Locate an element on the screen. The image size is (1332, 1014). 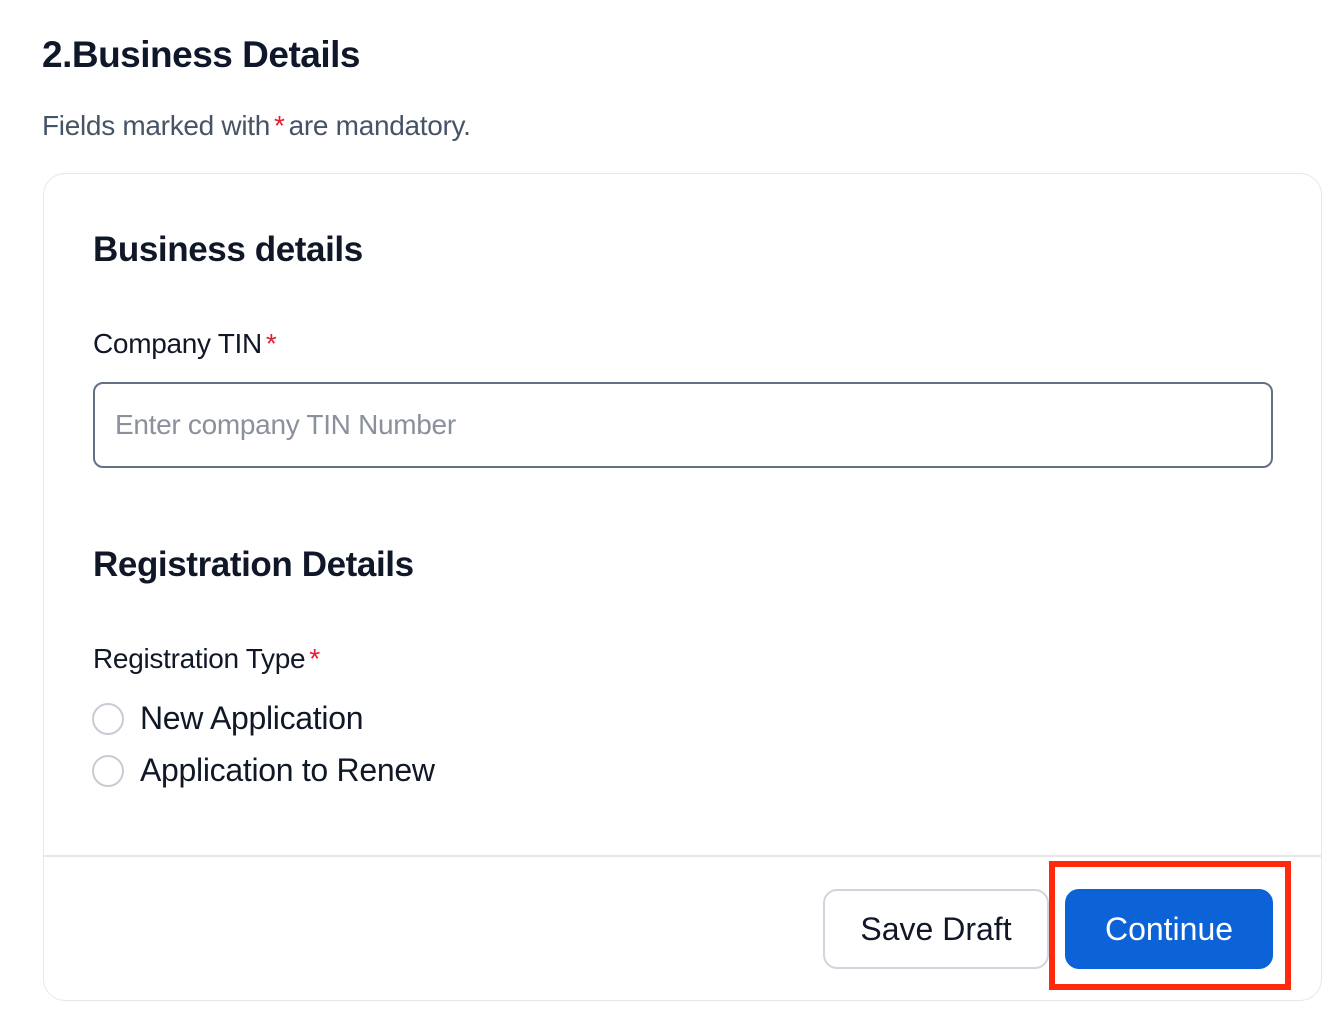
continue-button: Continue is located at coordinates (1169, 929).